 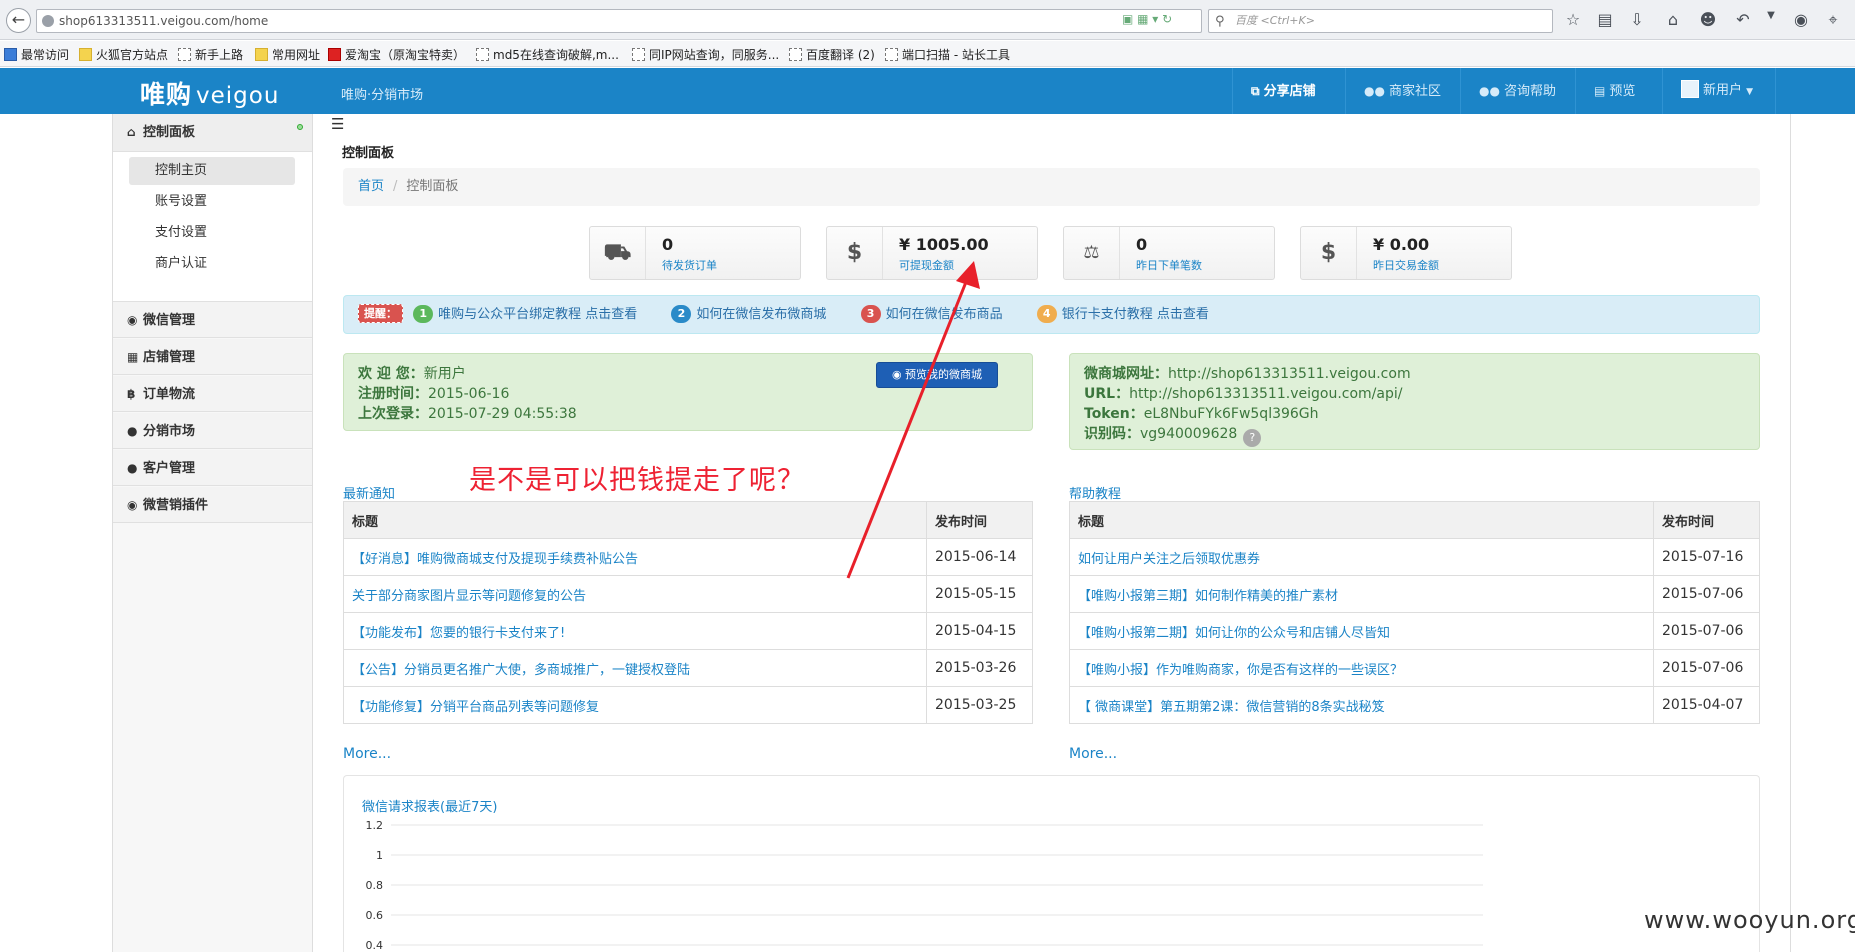 I want to click on stat-yesterday-orders: ⚖ 0 昨日下单笔数, so click(x=1169, y=253).